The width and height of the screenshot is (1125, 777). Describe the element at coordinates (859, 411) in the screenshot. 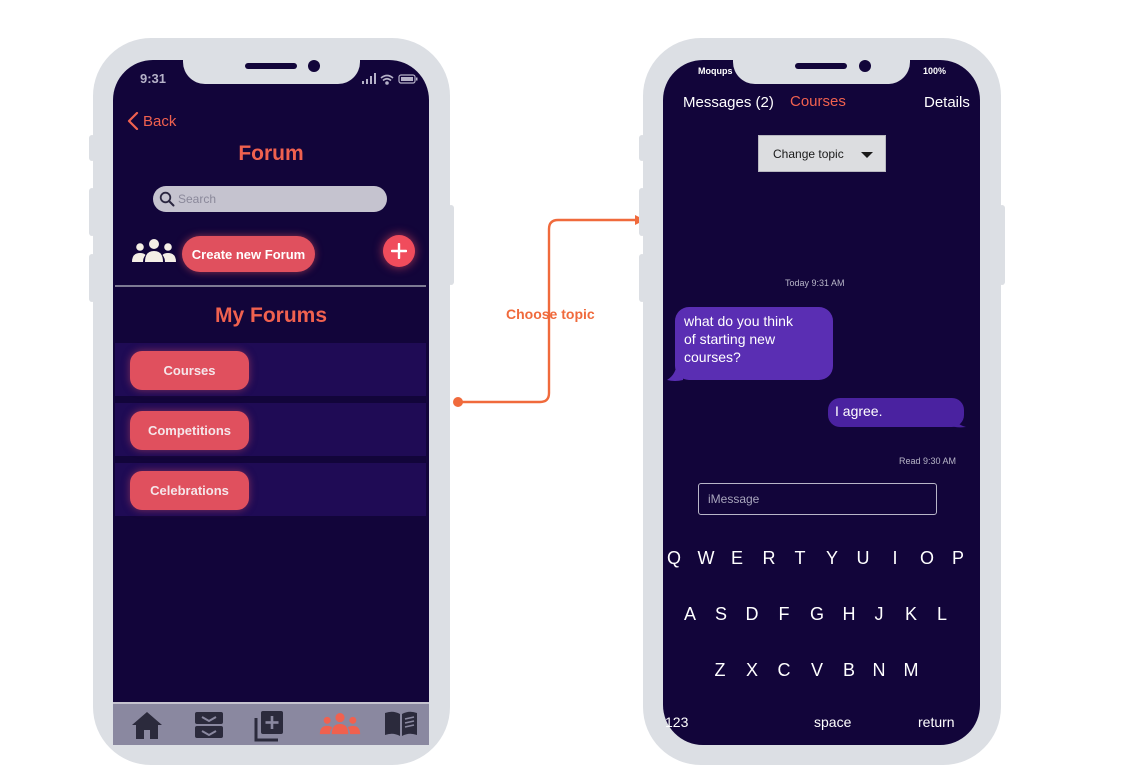

I see `message-line: I agree.` at that location.